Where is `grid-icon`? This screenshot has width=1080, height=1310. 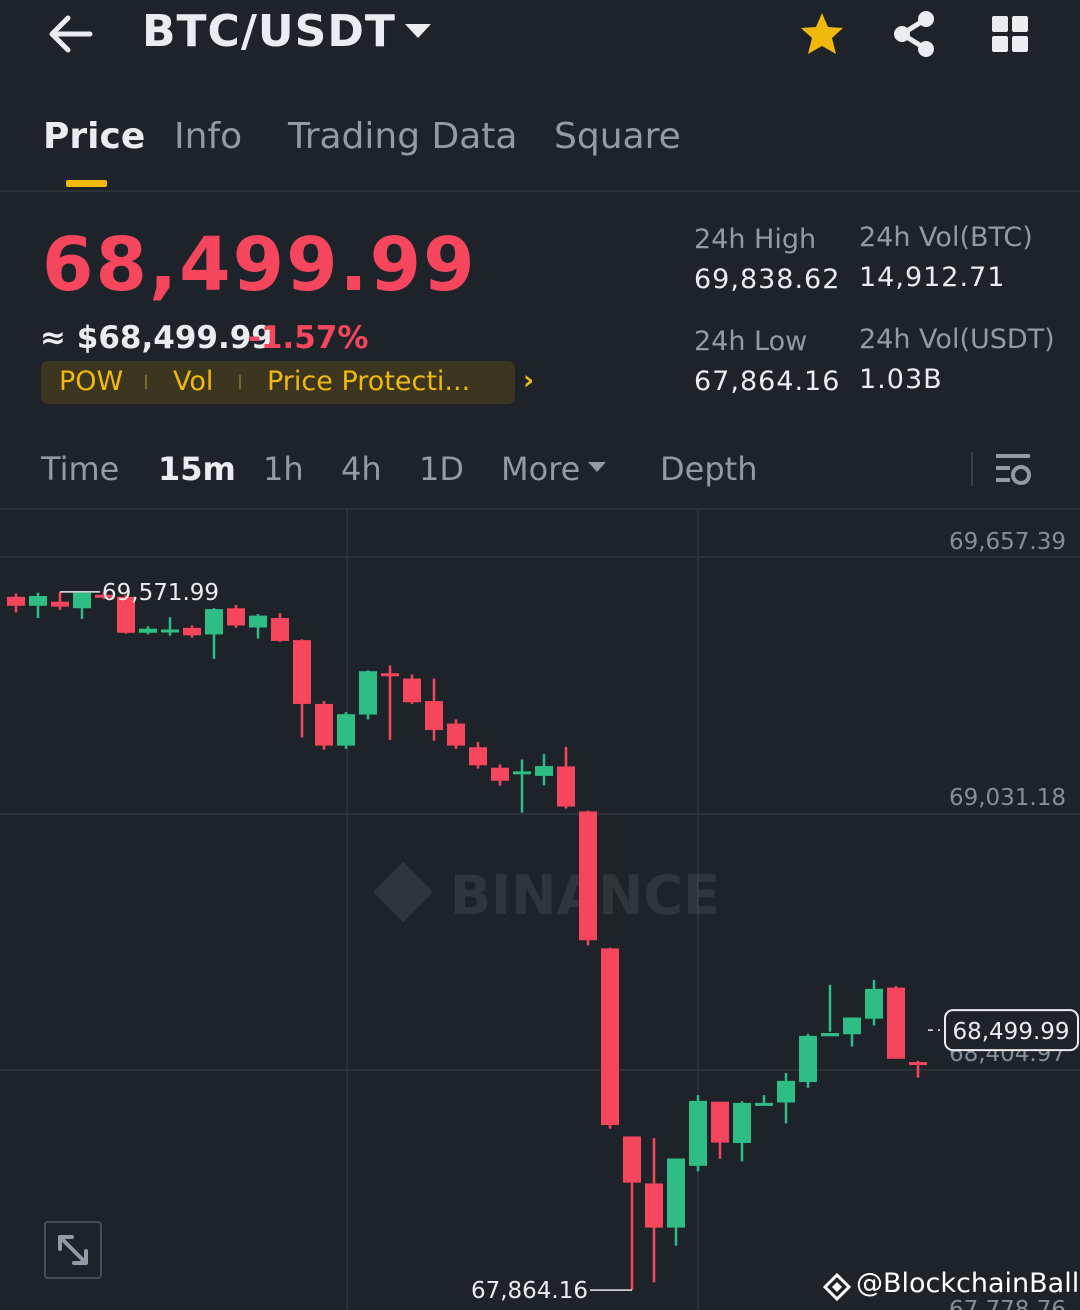
grid-icon is located at coordinates (1011, 35).